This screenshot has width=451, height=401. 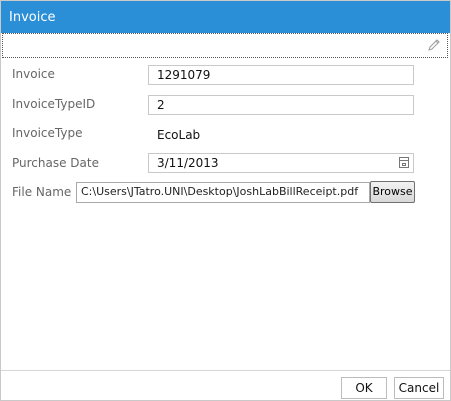 What do you see at coordinates (54, 104) in the screenshot?
I see `invoice-type-id-label: InvoiceTypeID` at bounding box center [54, 104].